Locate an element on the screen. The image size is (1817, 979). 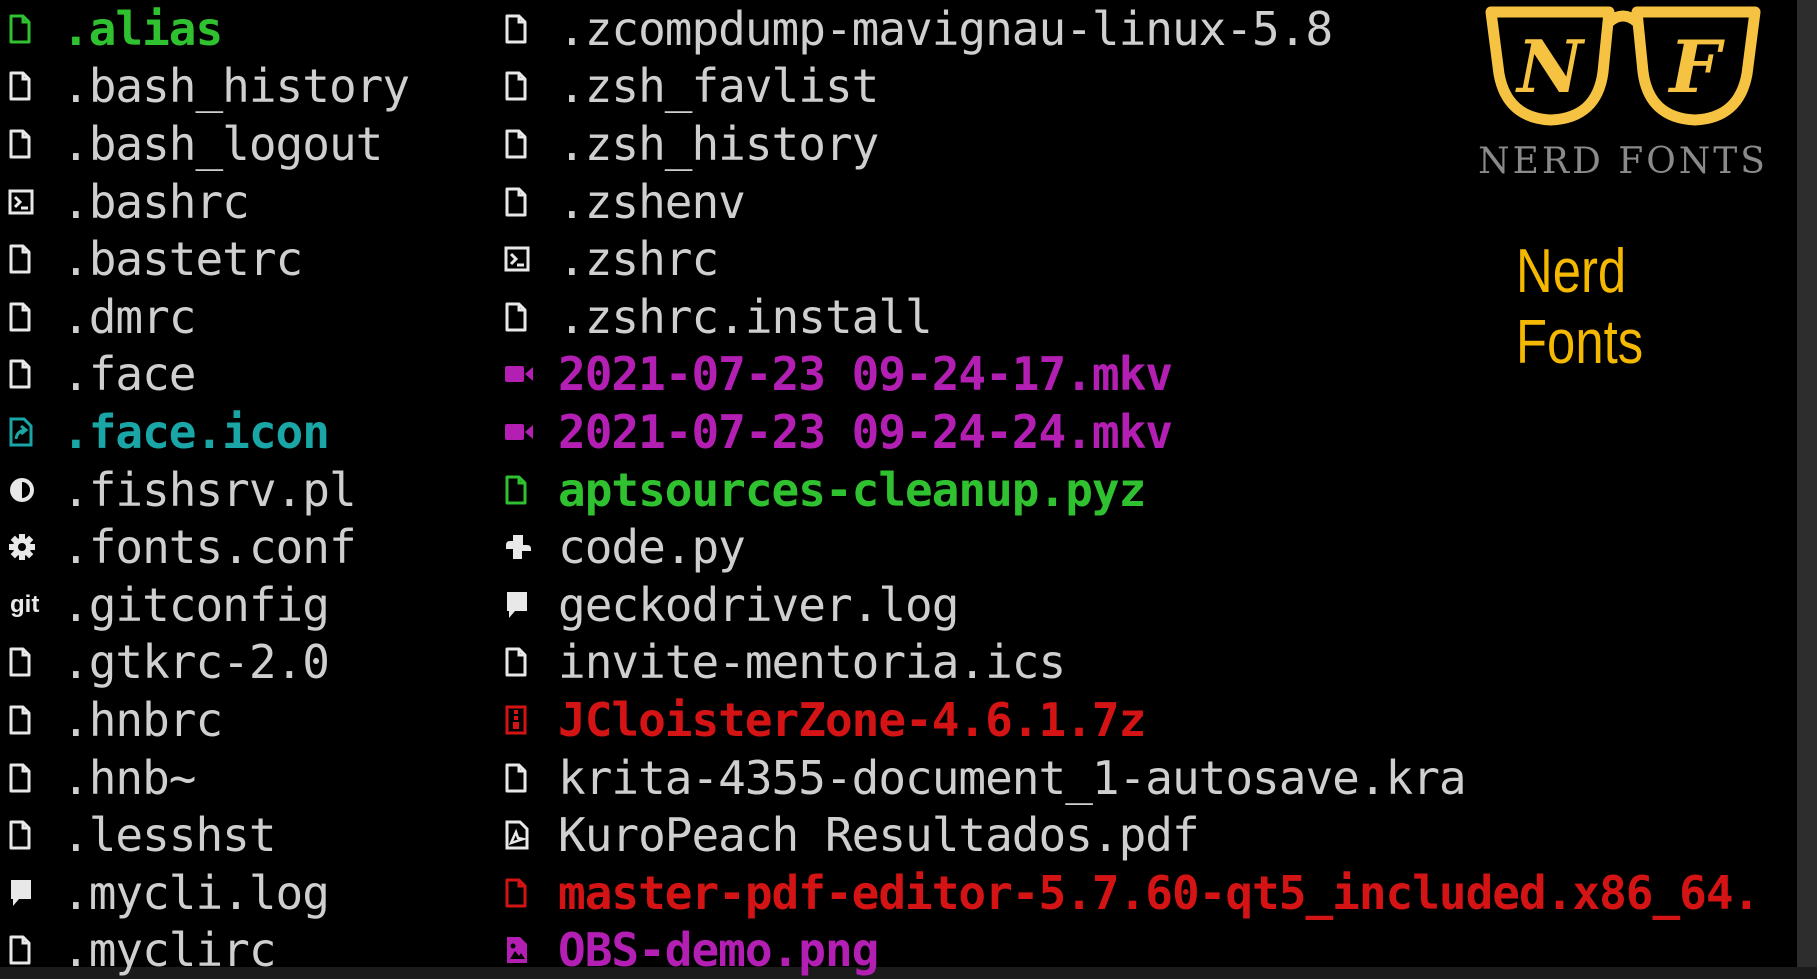
file-name: .lesshst is located at coordinates (169, 835).